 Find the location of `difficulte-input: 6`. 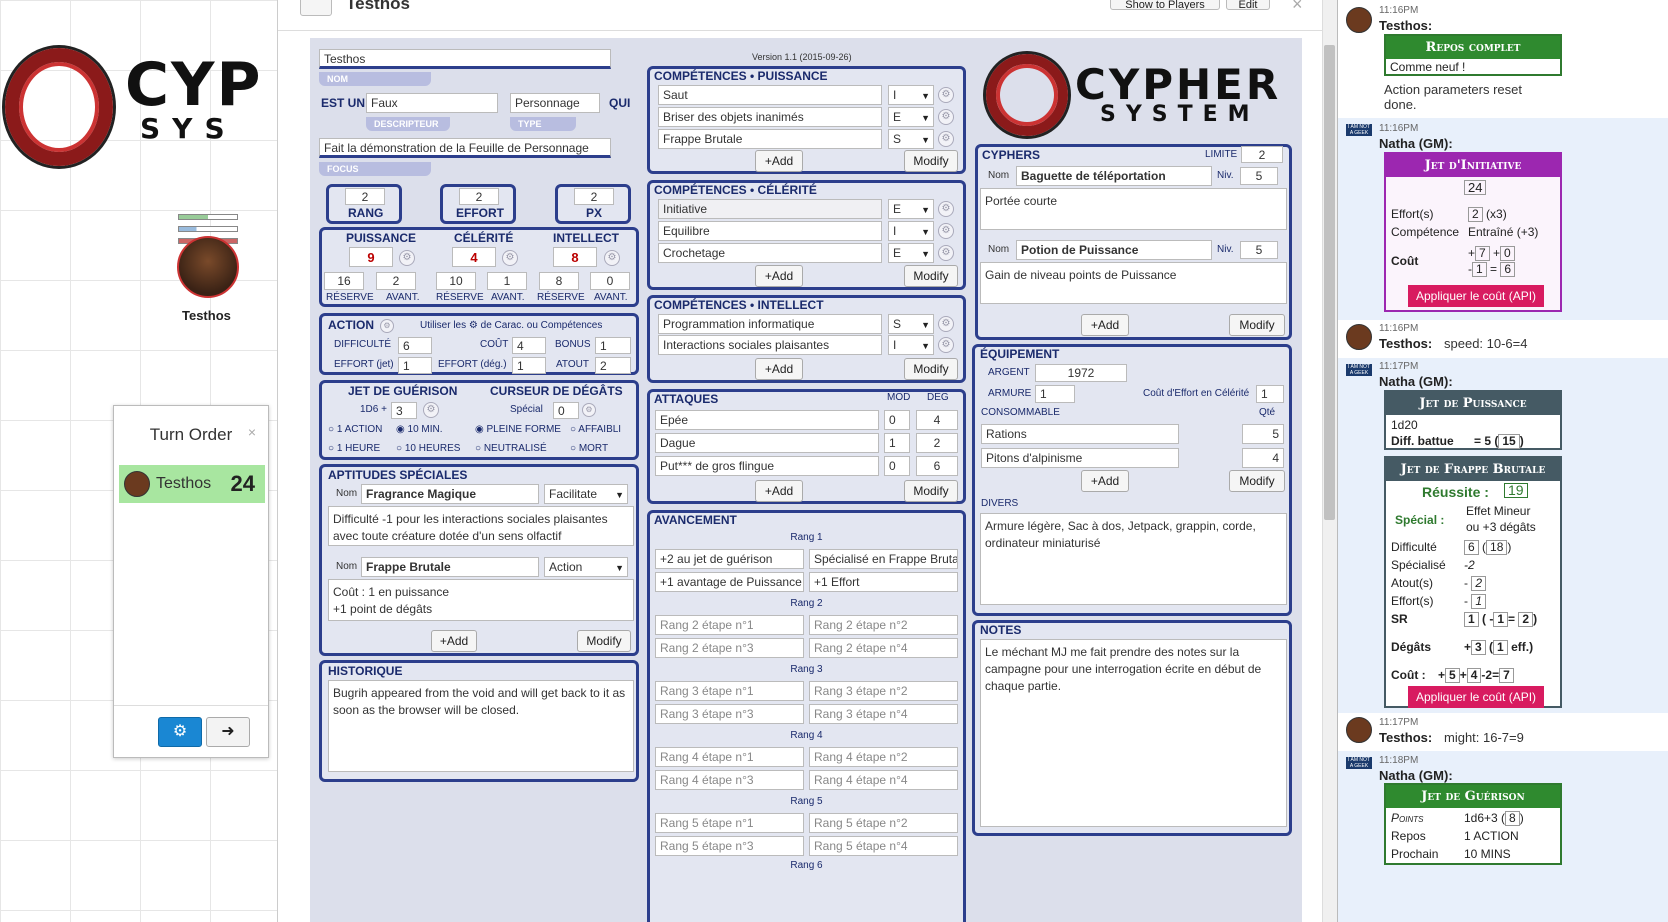

difficulte-input: 6 is located at coordinates (415, 345).